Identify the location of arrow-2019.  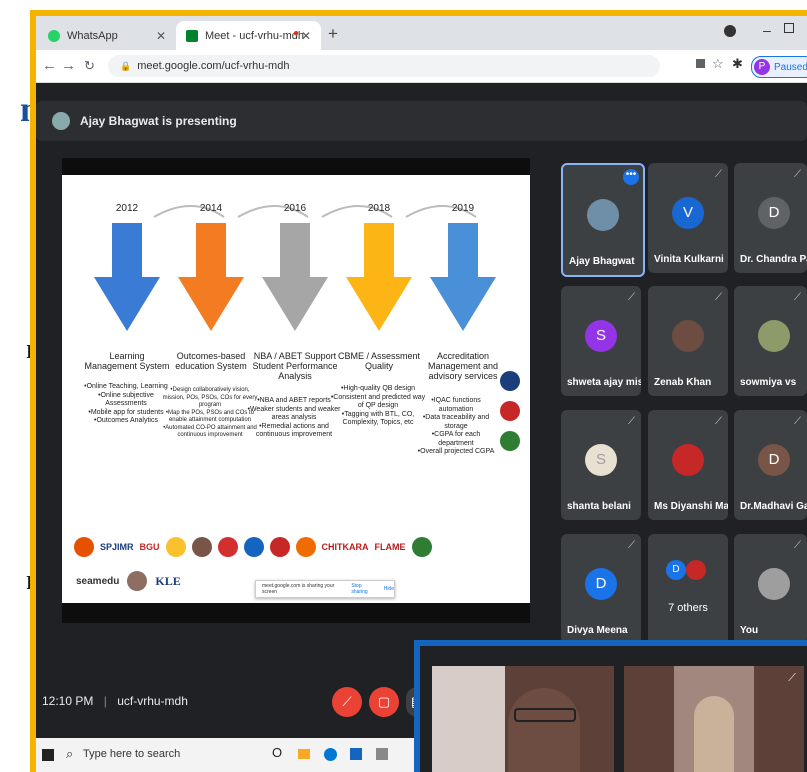
(463, 277).